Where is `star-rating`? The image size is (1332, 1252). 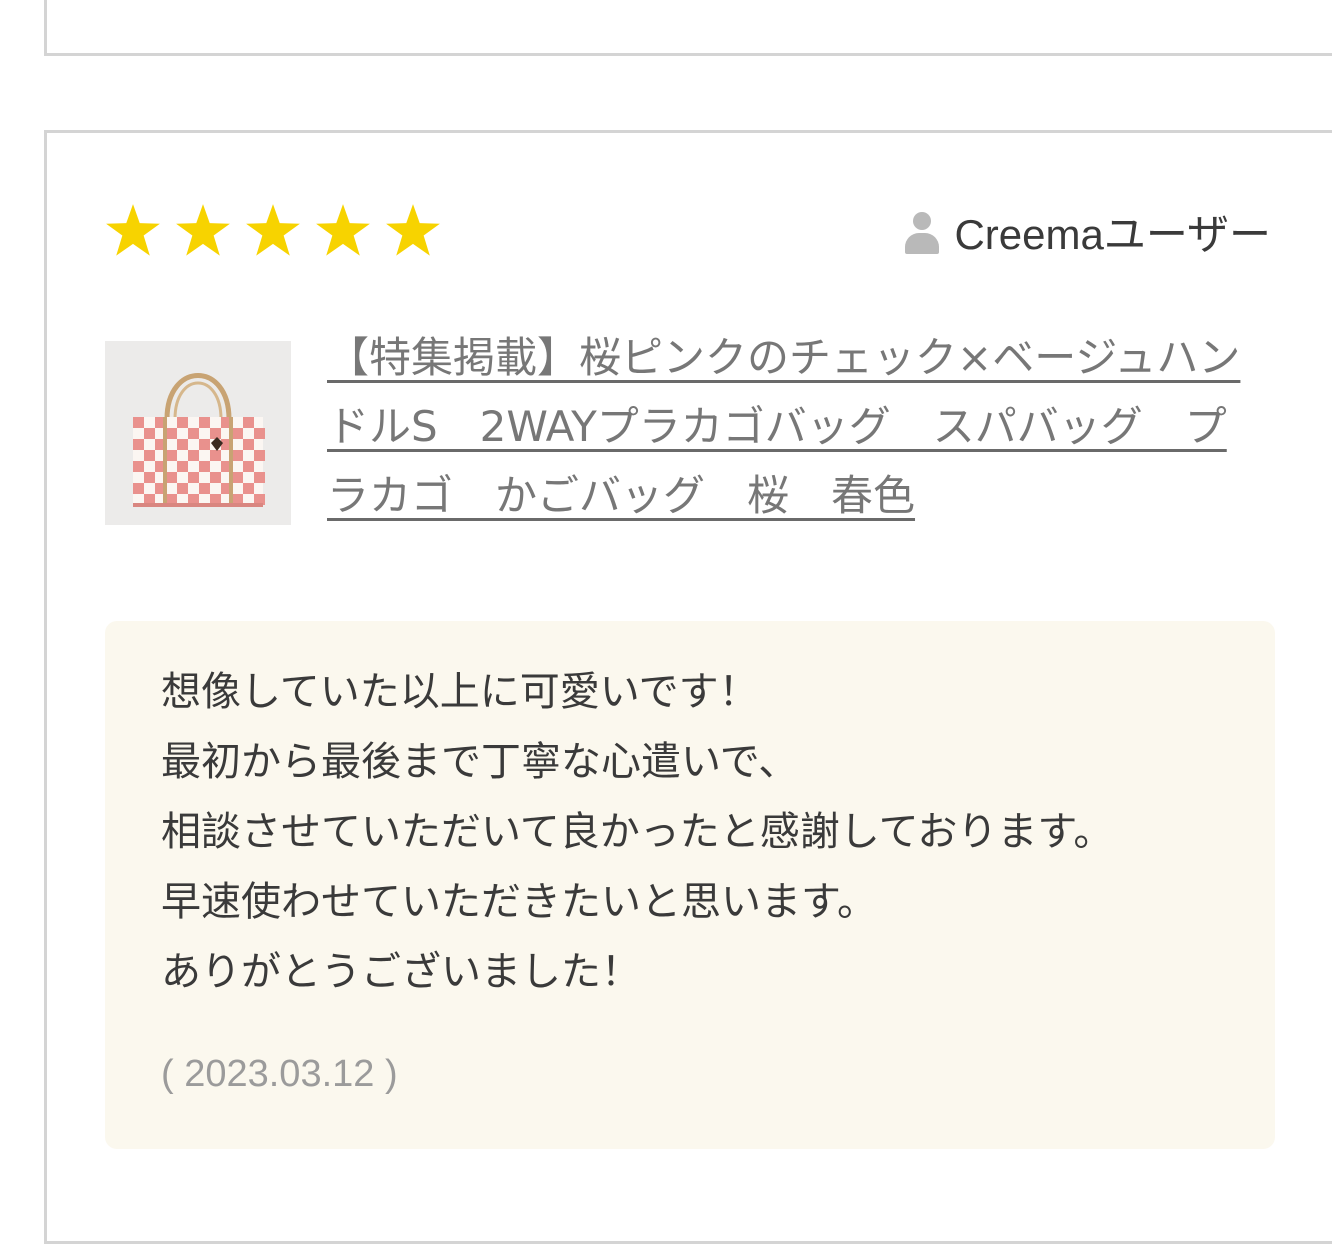
star-rating is located at coordinates (280, 231).